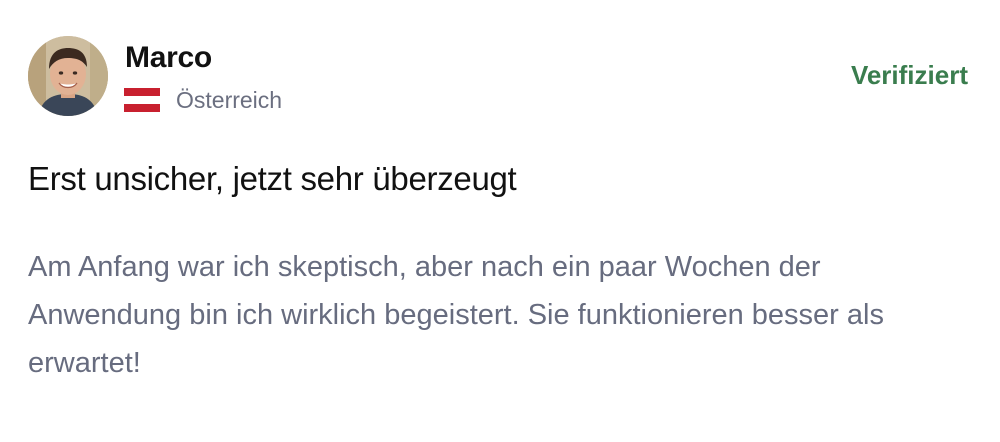 The image size is (1000, 442). What do you see at coordinates (142, 100) in the screenshot?
I see `austria-flag-icon` at bounding box center [142, 100].